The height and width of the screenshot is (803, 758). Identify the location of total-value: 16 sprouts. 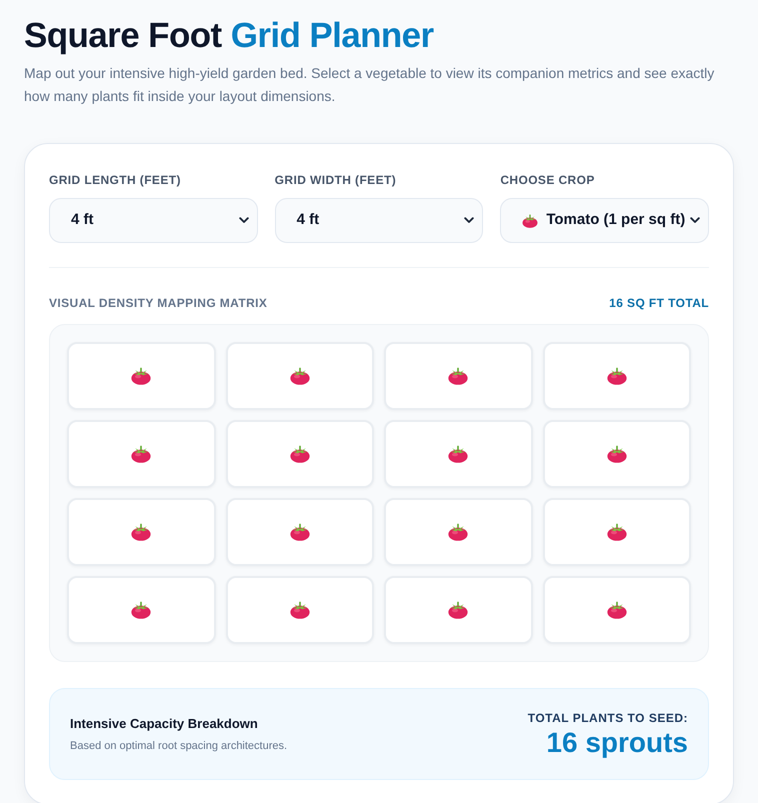
(616, 743).